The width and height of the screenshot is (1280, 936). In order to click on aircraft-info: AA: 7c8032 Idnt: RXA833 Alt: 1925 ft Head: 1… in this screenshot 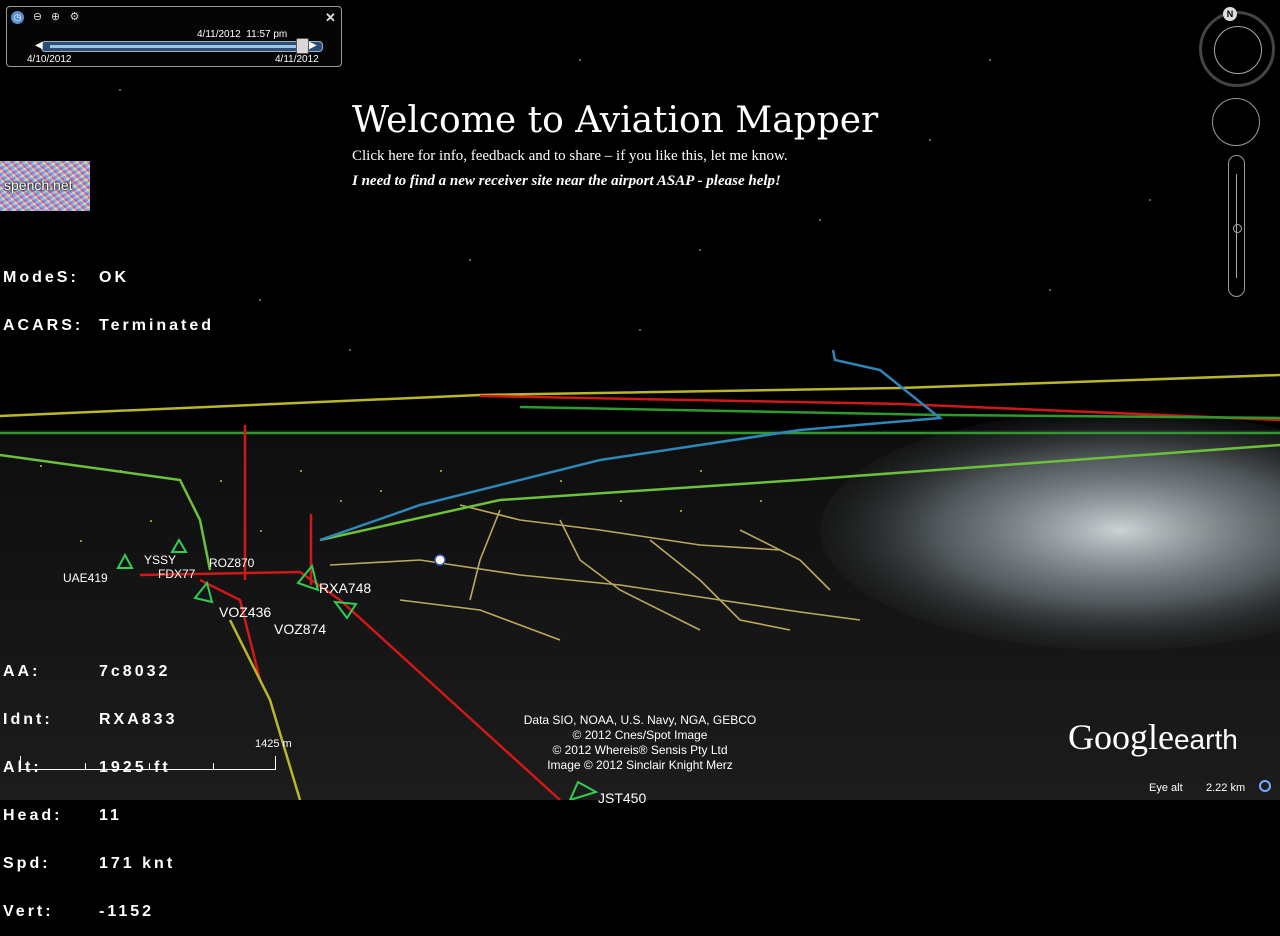, I will do `click(90, 784)`.